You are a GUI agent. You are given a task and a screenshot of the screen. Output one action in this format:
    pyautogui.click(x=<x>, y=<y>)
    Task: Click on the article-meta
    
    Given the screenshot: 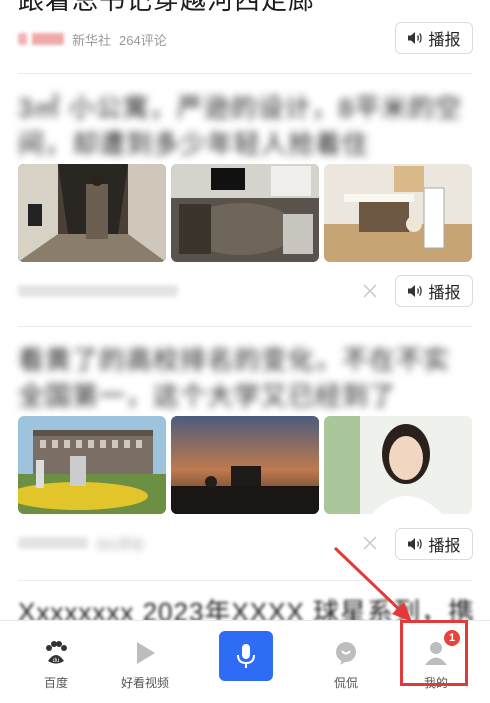 What is the action you would take?
    pyautogui.click(x=98, y=291)
    